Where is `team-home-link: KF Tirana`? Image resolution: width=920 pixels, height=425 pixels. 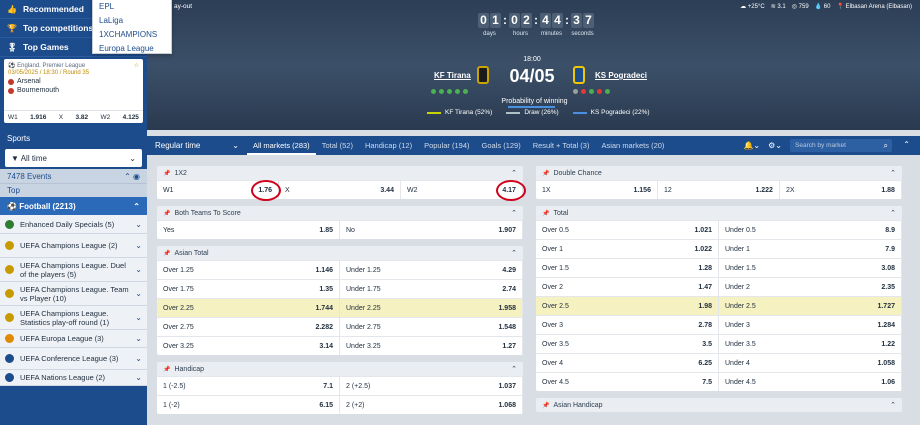
team-home-link: KF Tirana is located at coordinates (452, 75).